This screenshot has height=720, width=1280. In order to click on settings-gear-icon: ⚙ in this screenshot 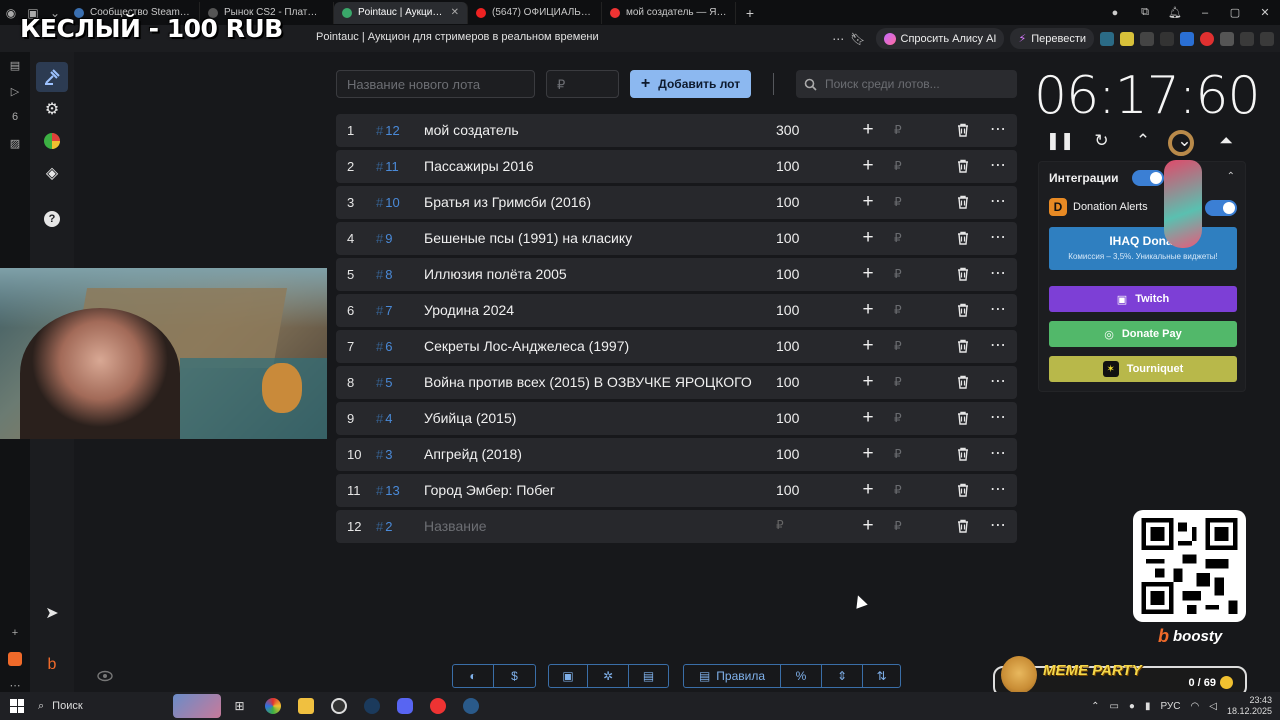, I will do `click(52, 109)`.